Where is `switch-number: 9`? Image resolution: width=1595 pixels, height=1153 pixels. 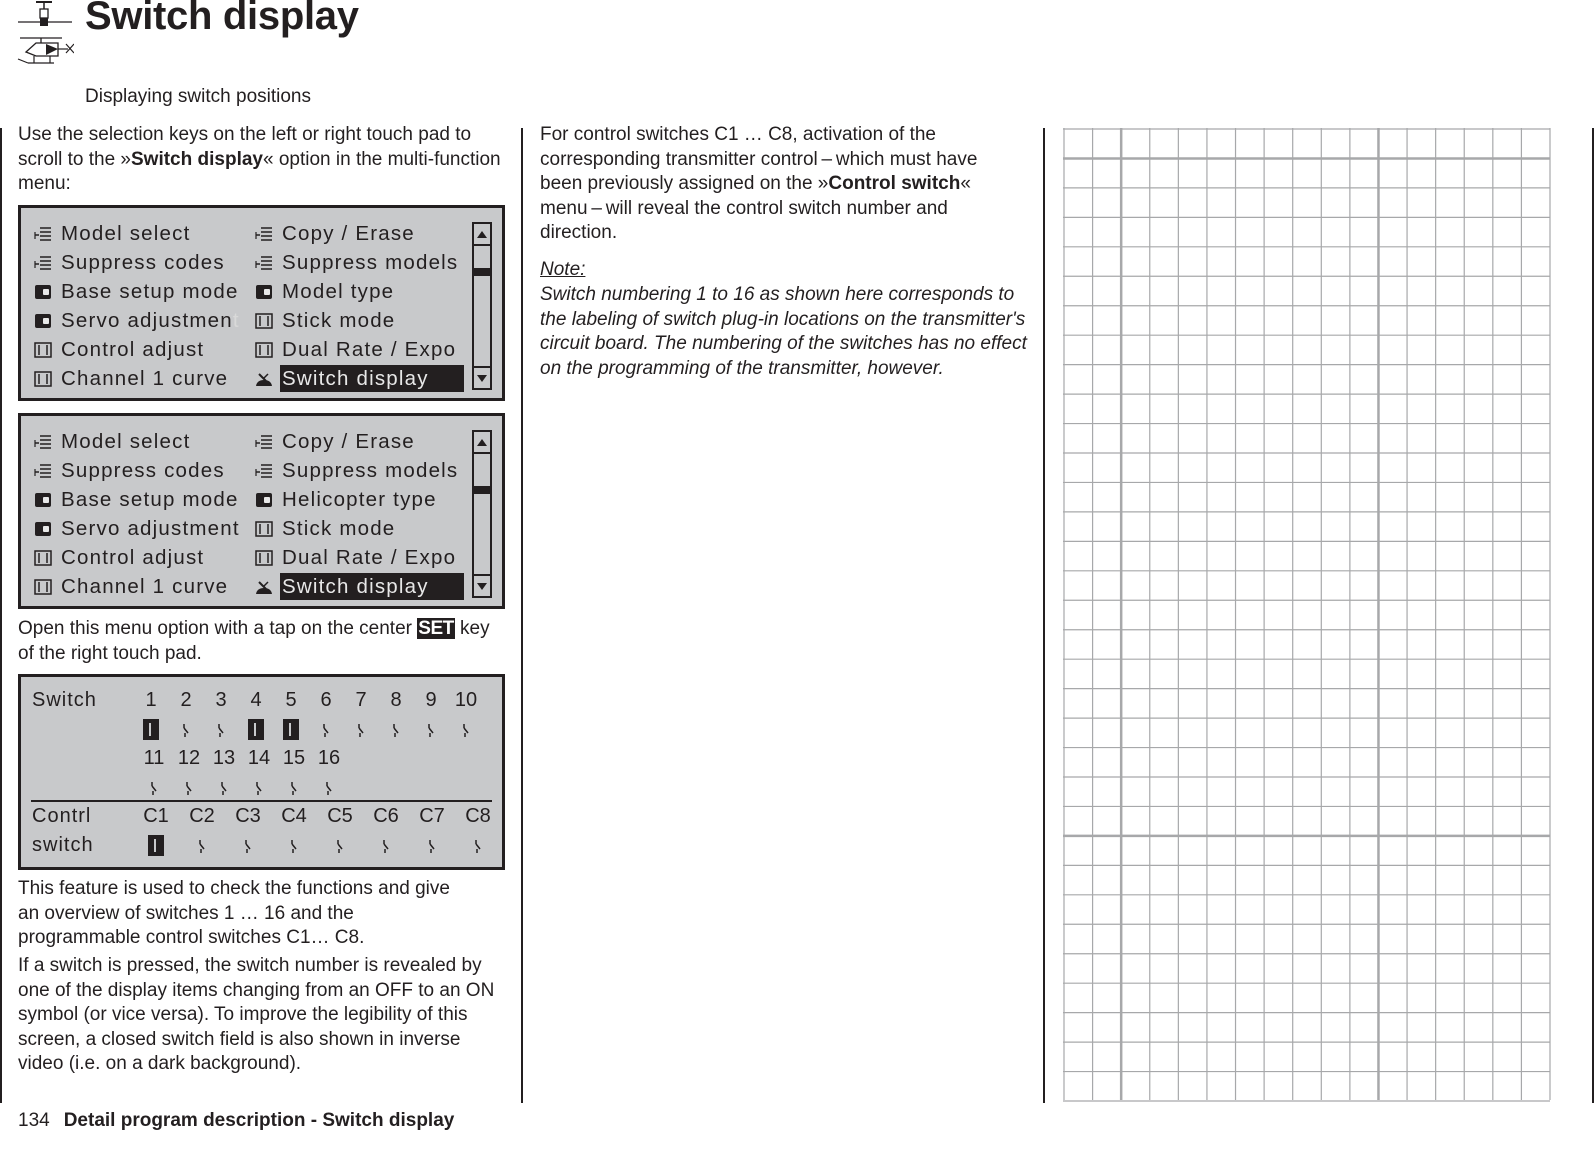 switch-number: 9 is located at coordinates (431, 700).